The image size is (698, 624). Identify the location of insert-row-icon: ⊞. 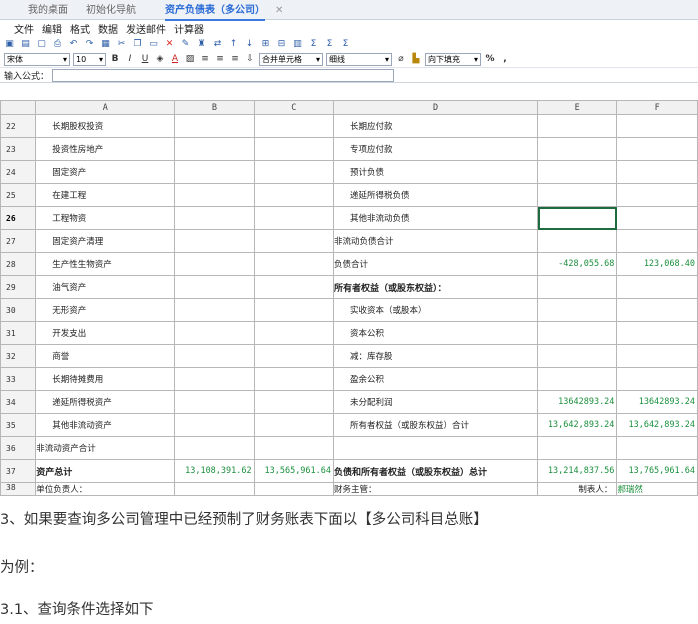
(265, 44).